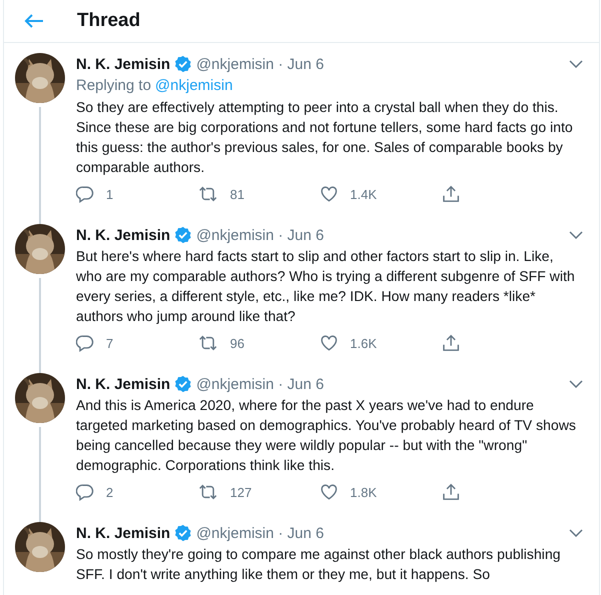  I want to click on retweet-count: 127, so click(241, 492).